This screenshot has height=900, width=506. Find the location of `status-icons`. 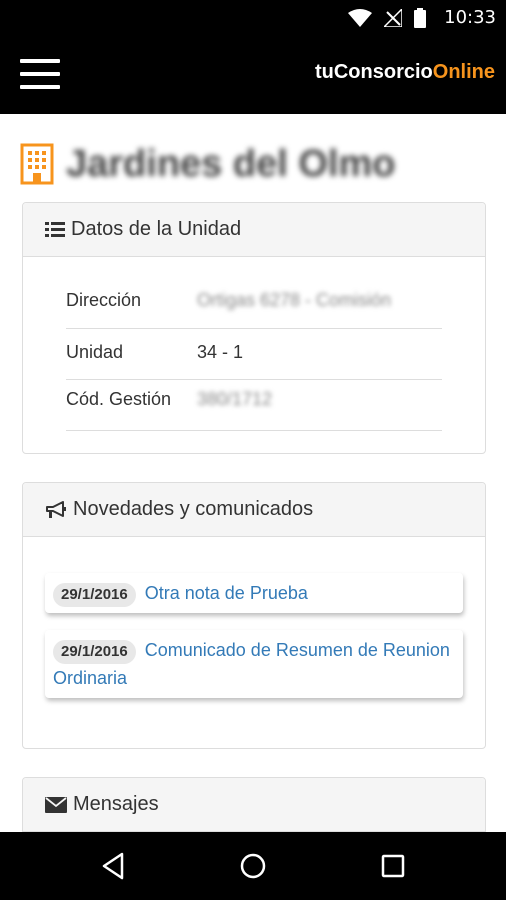

status-icons is located at coordinates (387, 18).